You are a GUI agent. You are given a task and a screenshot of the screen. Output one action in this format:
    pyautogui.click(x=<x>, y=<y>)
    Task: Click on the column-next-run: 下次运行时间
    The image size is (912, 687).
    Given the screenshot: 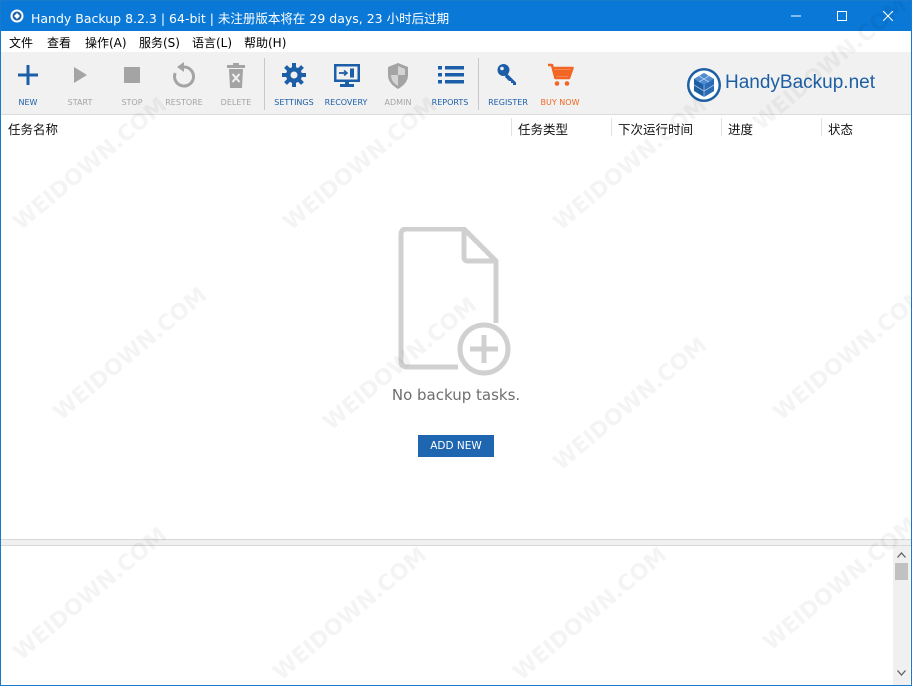 What is the action you would take?
    pyautogui.click(x=655, y=128)
    